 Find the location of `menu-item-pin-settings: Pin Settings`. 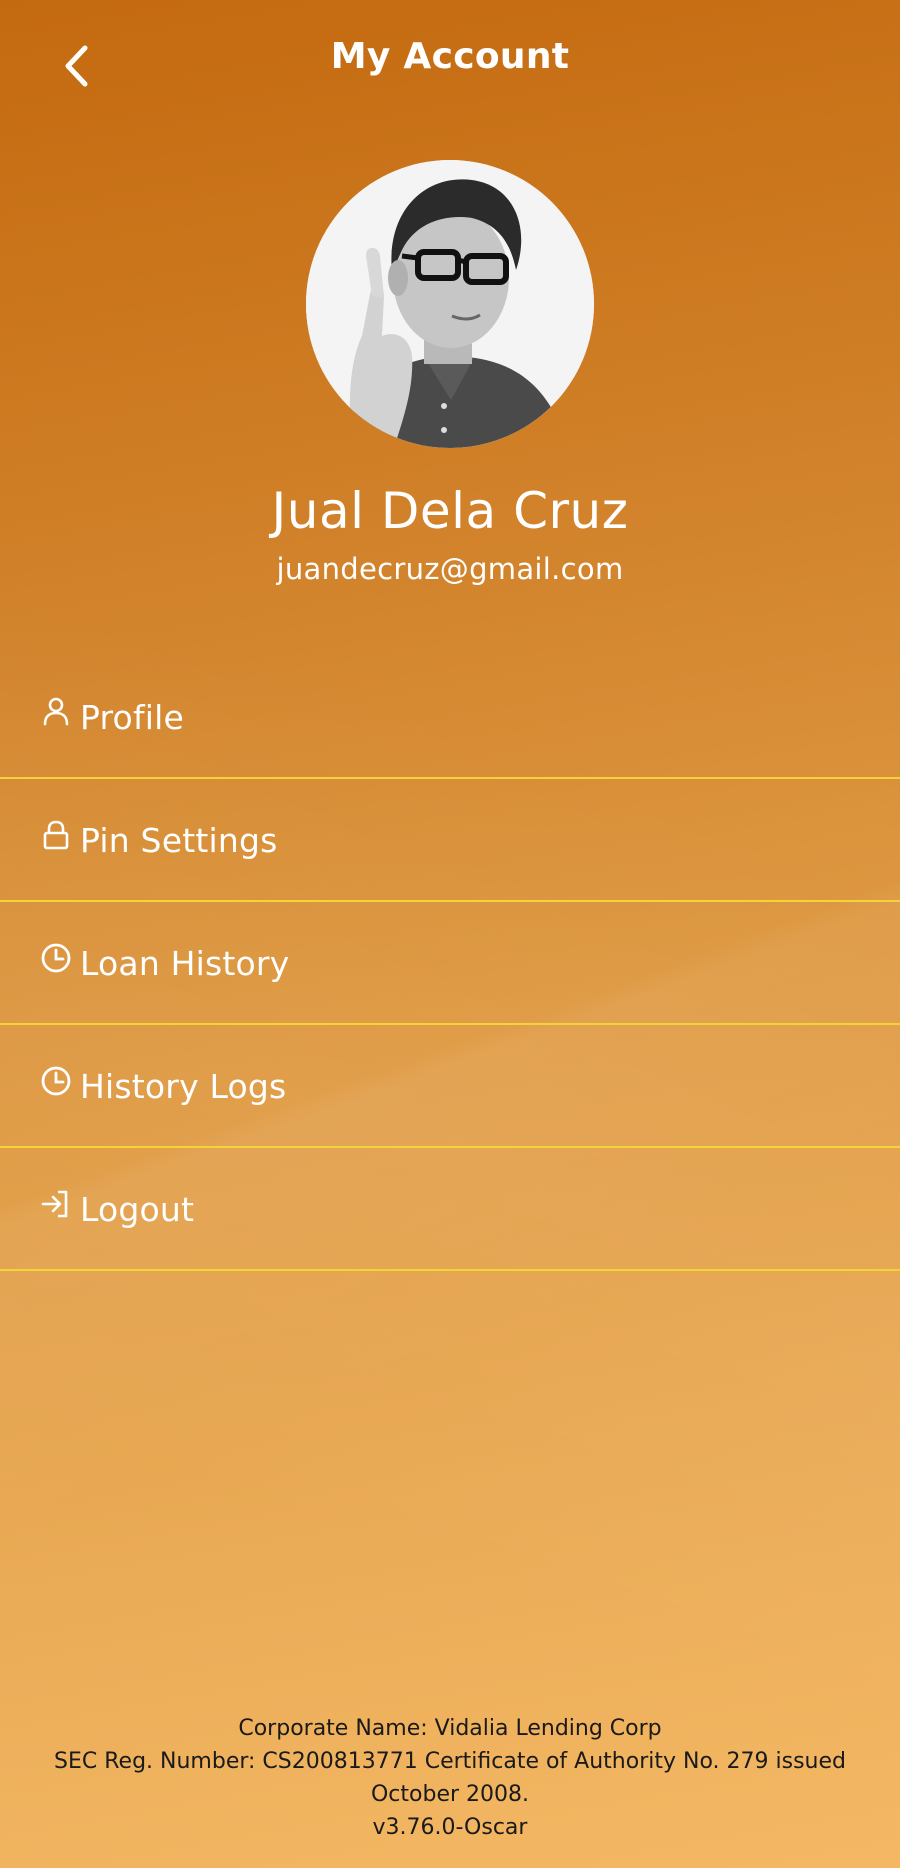

menu-item-pin-settings: Pin Settings is located at coordinates (450, 840).